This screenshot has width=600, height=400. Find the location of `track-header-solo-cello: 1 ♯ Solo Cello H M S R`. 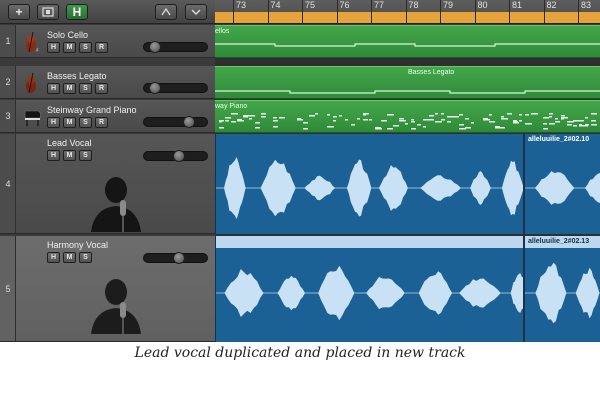

track-header-solo-cello: 1 ♯ Solo Cello H M S R is located at coordinates (107, 41).